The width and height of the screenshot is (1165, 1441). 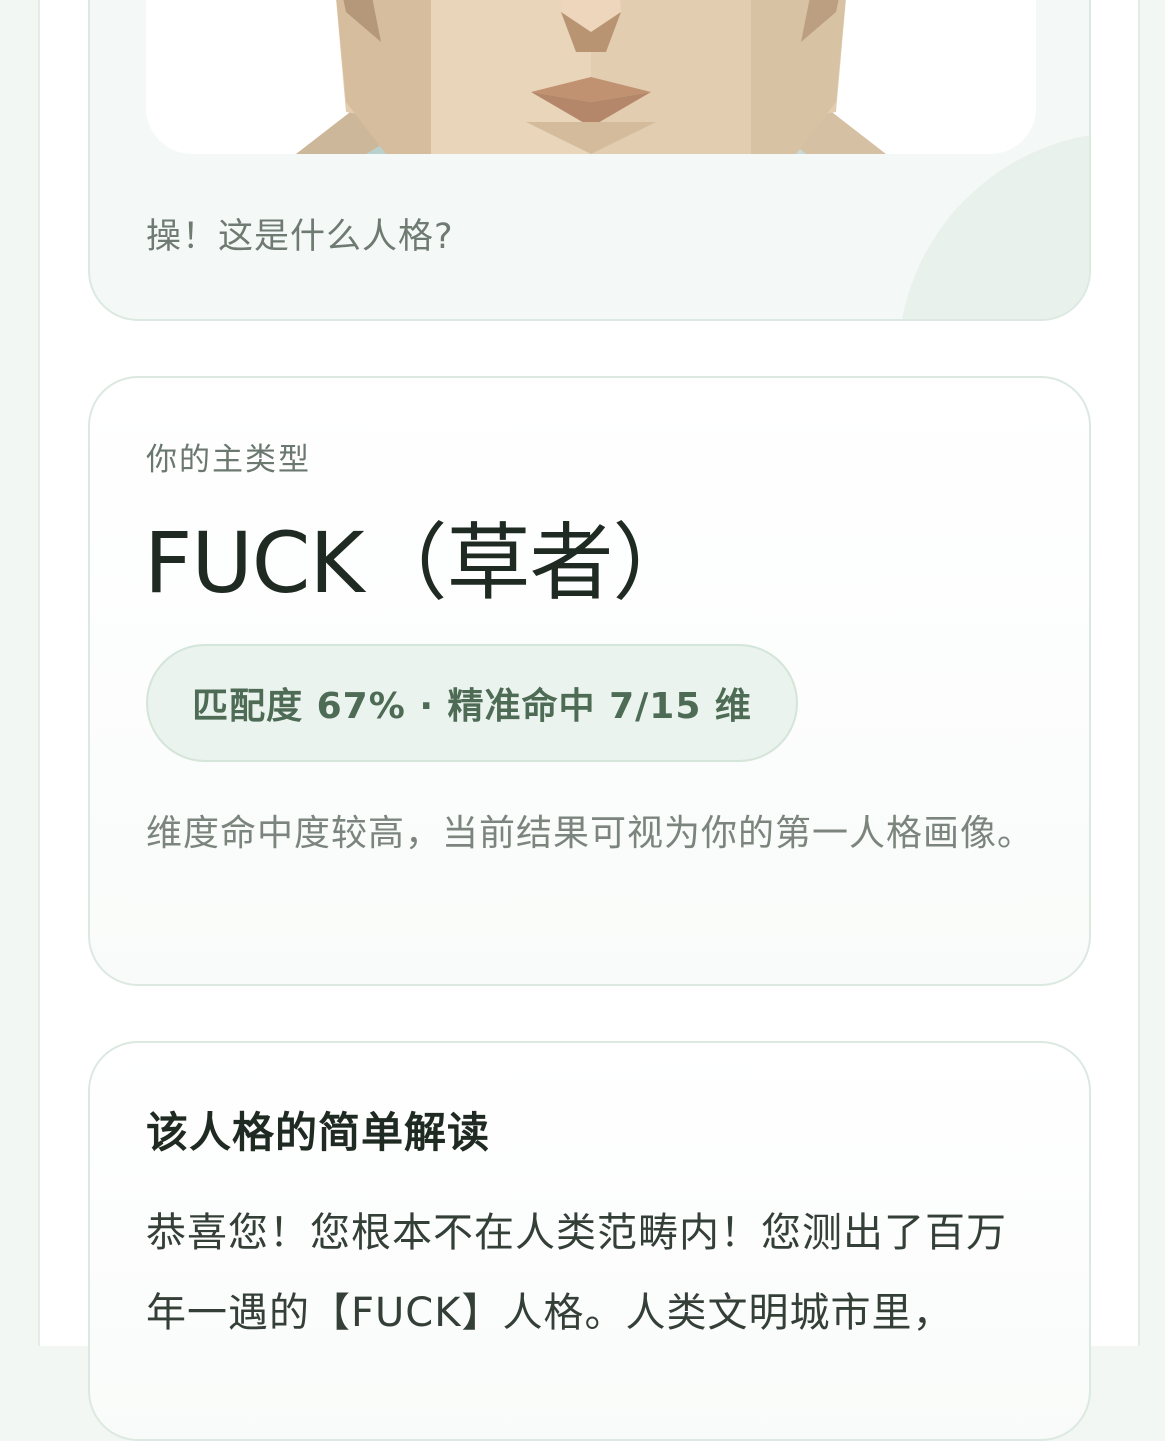 I want to click on low-poly-face-illustration, so click(x=591, y=77).